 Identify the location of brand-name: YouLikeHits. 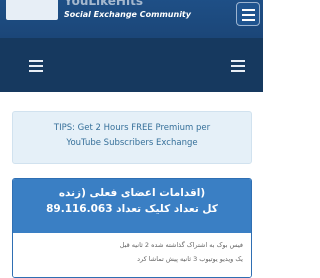
(103, 4).